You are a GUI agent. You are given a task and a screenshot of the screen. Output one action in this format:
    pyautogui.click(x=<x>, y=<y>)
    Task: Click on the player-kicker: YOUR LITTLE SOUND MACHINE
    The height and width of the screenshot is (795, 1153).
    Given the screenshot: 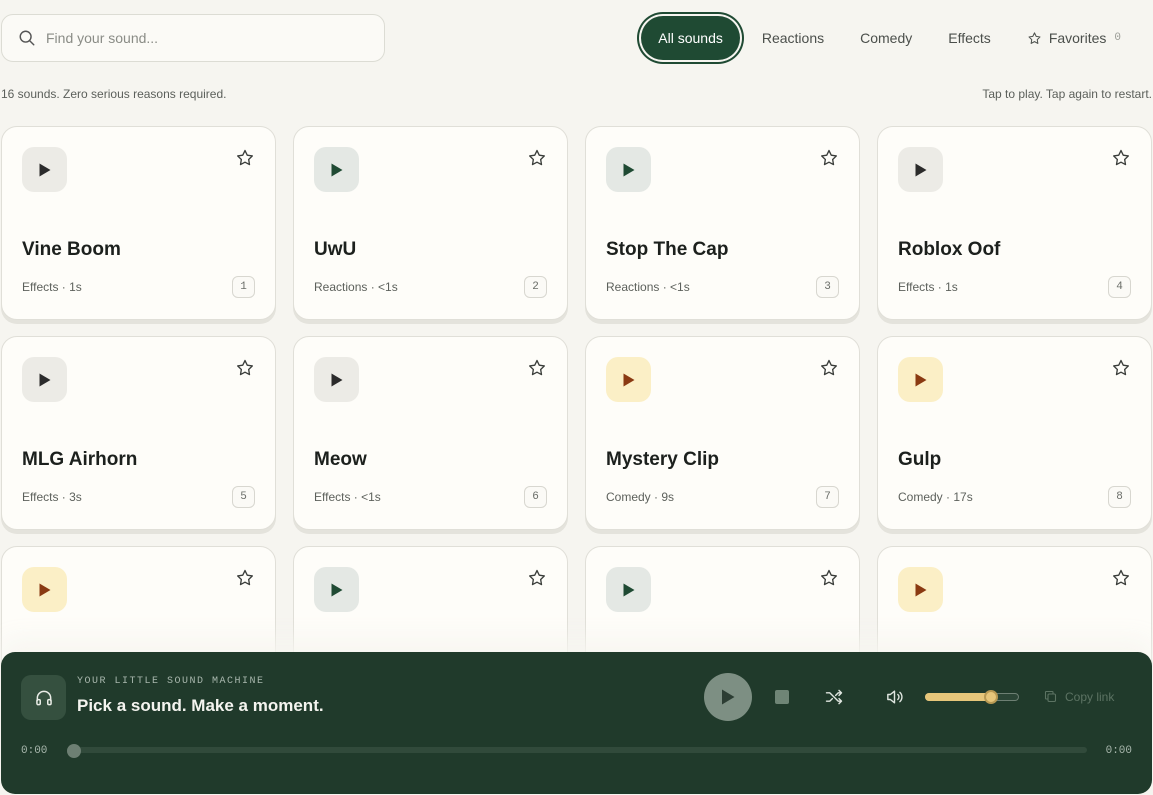 What is the action you would take?
    pyautogui.click(x=171, y=681)
    